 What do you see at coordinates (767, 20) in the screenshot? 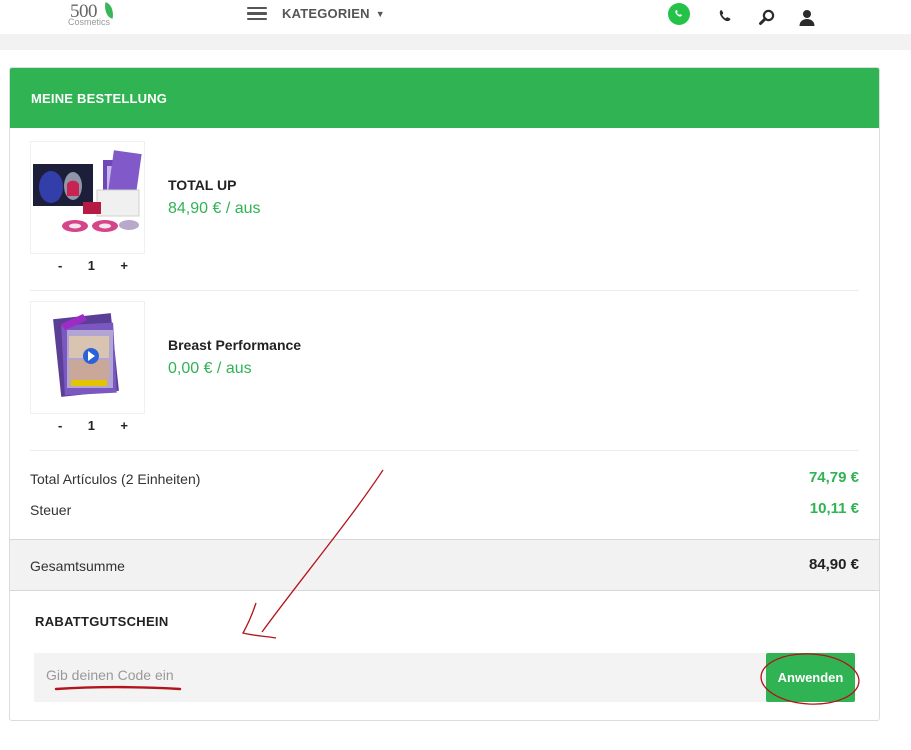
I see `search-icon` at bounding box center [767, 20].